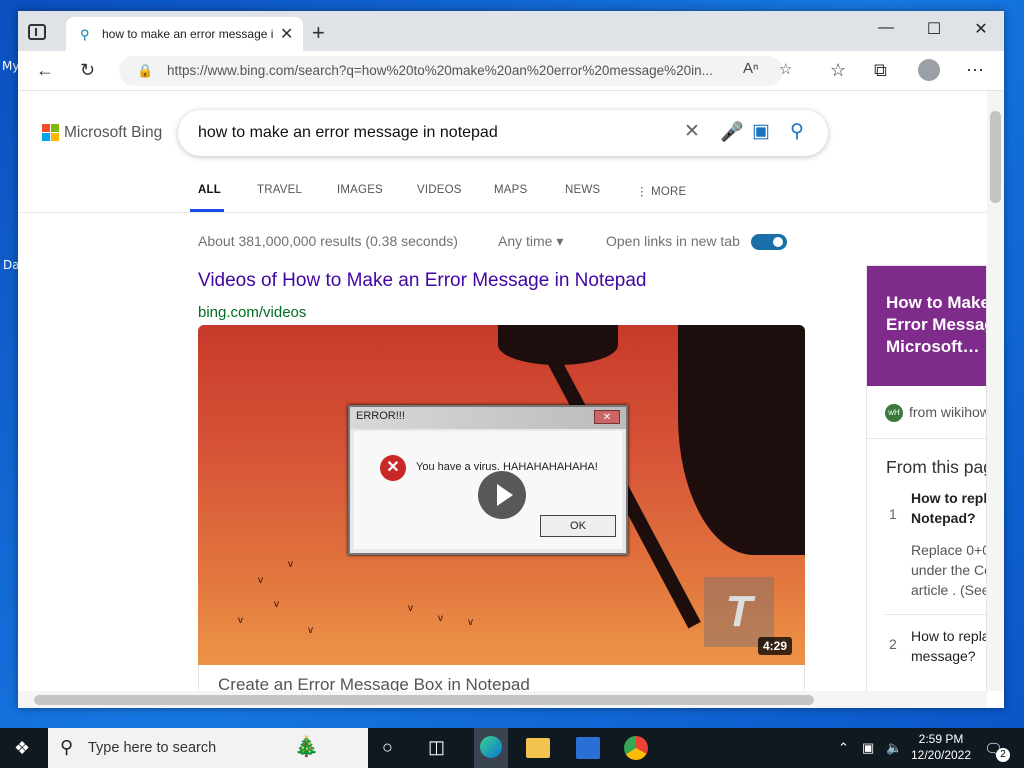 This screenshot has height=768, width=1024. What do you see at coordinates (868, 748) in the screenshot?
I see `network-icon: ▣` at bounding box center [868, 748].